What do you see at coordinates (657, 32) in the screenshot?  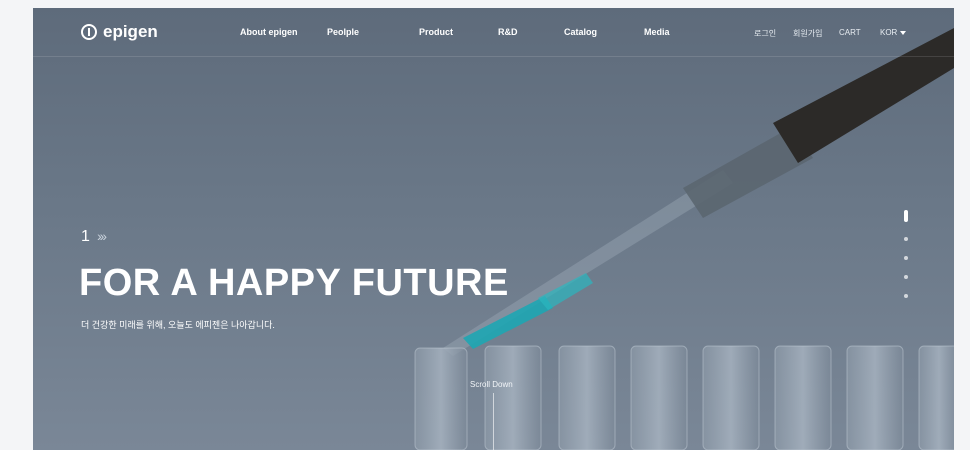 I see `nav-media: Media` at bounding box center [657, 32].